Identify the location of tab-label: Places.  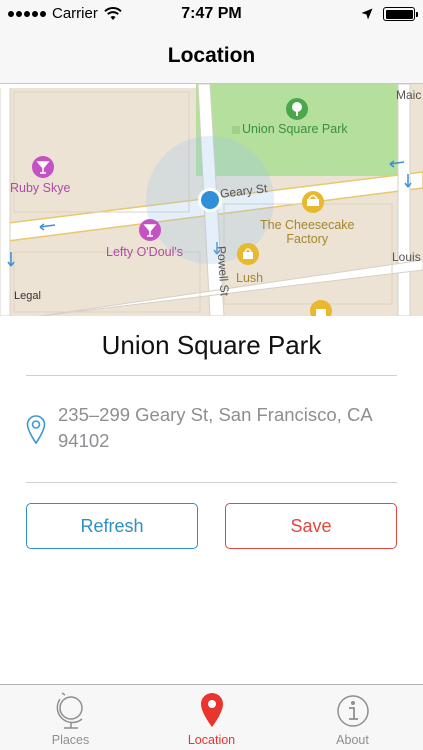
(70, 740).